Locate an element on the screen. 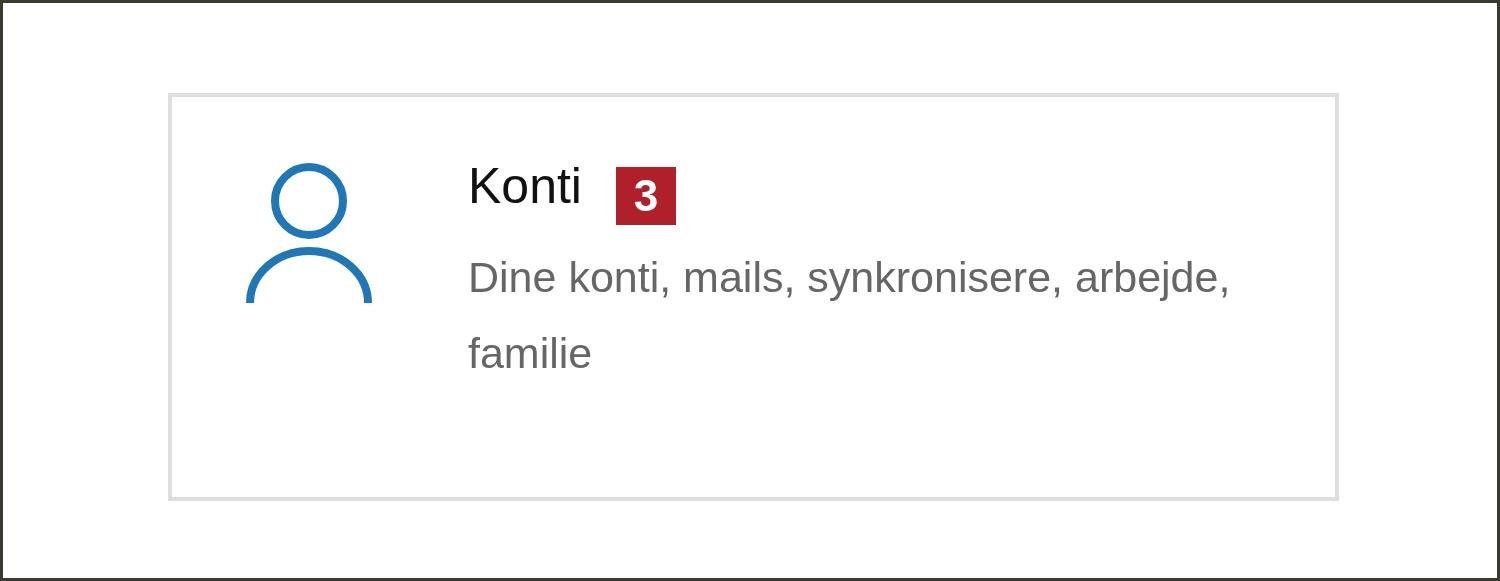 The height and width of the screenshot is (581, 1500). tile-title: Konti is located at coordinates (525, 186).